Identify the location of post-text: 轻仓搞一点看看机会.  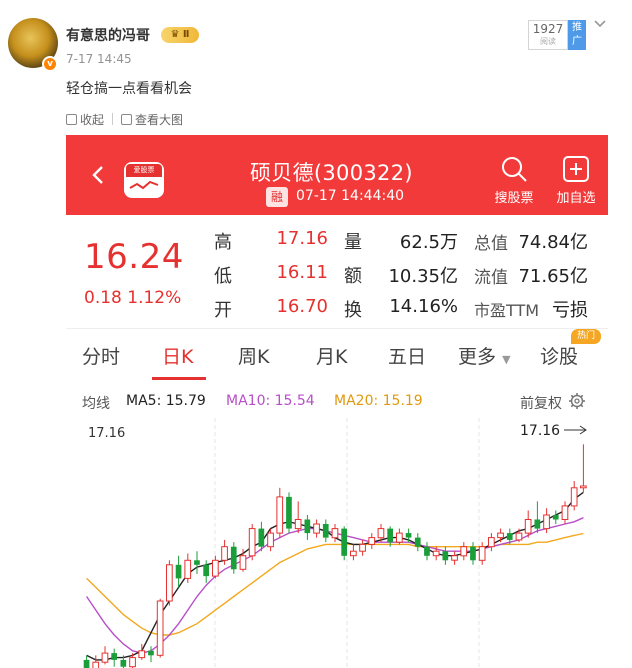
(129, 89).